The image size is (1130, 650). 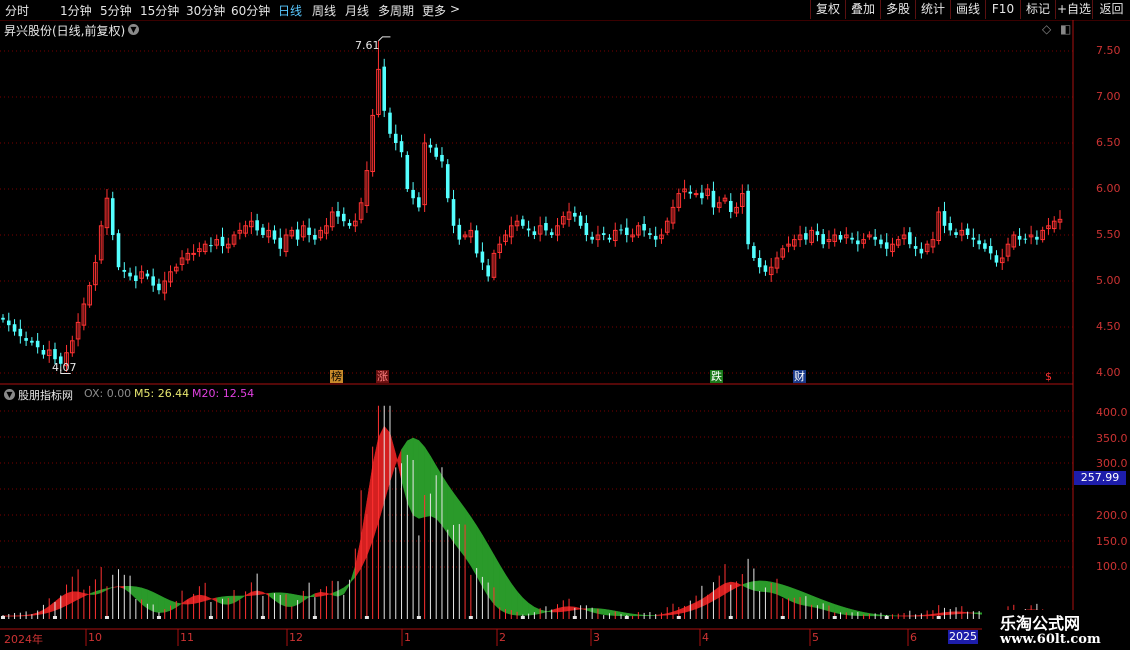 What do you see at coordinates (336, 376) in the screenshot?
I see `event-marker-ranking: 榜` at bounding box center [336, 376].